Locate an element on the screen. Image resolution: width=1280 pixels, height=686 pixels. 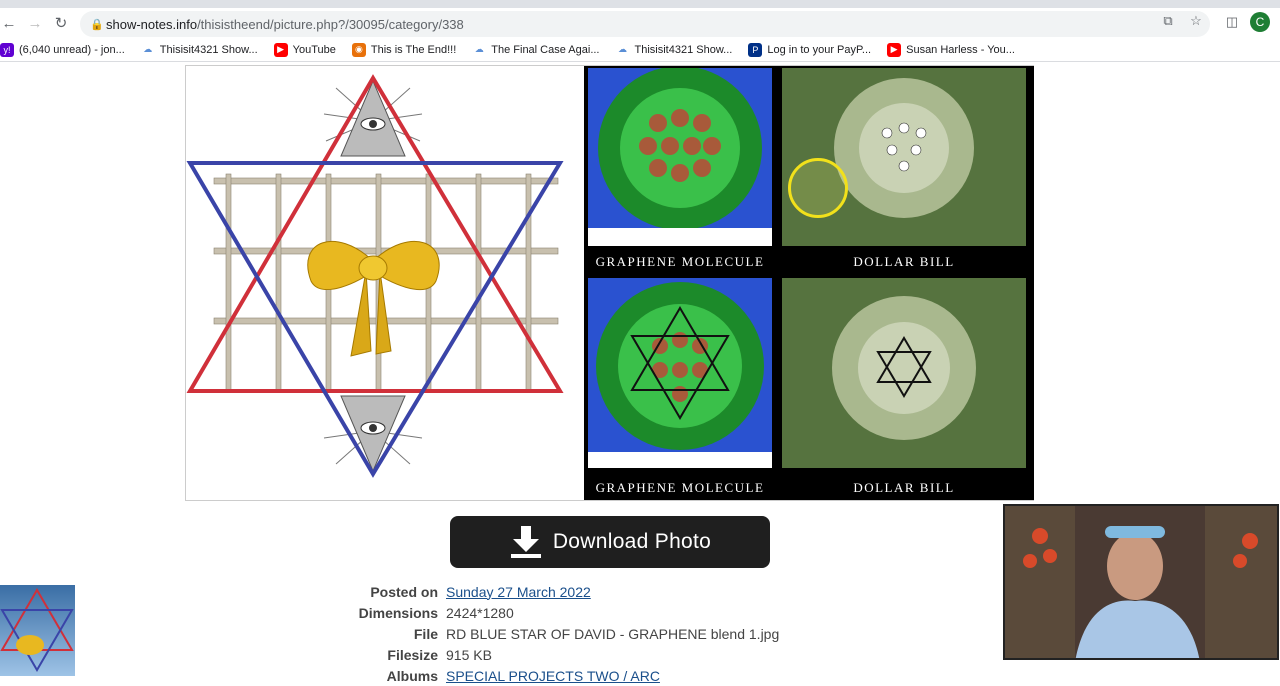
meta-dimensions-row: Dimensions 2424*1280 is located at coordinates (539, 612).